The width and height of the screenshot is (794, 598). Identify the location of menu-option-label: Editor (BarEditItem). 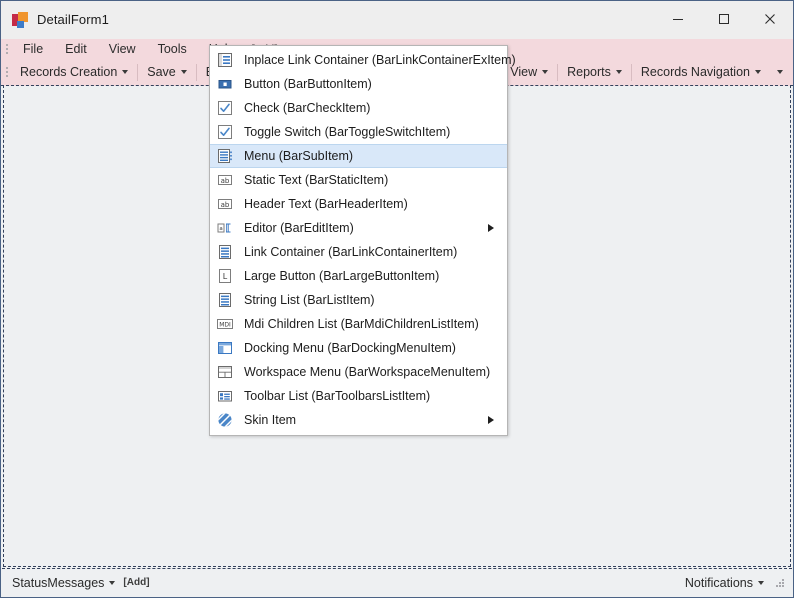
(299, 228).